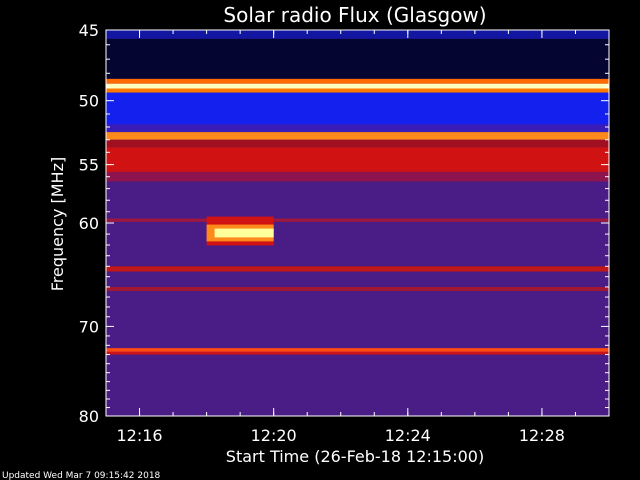 This screenshot has width=640, height=480. Describe the element at coordinates (408, 435) in the screenshot. I see `x-tick-label: 12:24` at that location.